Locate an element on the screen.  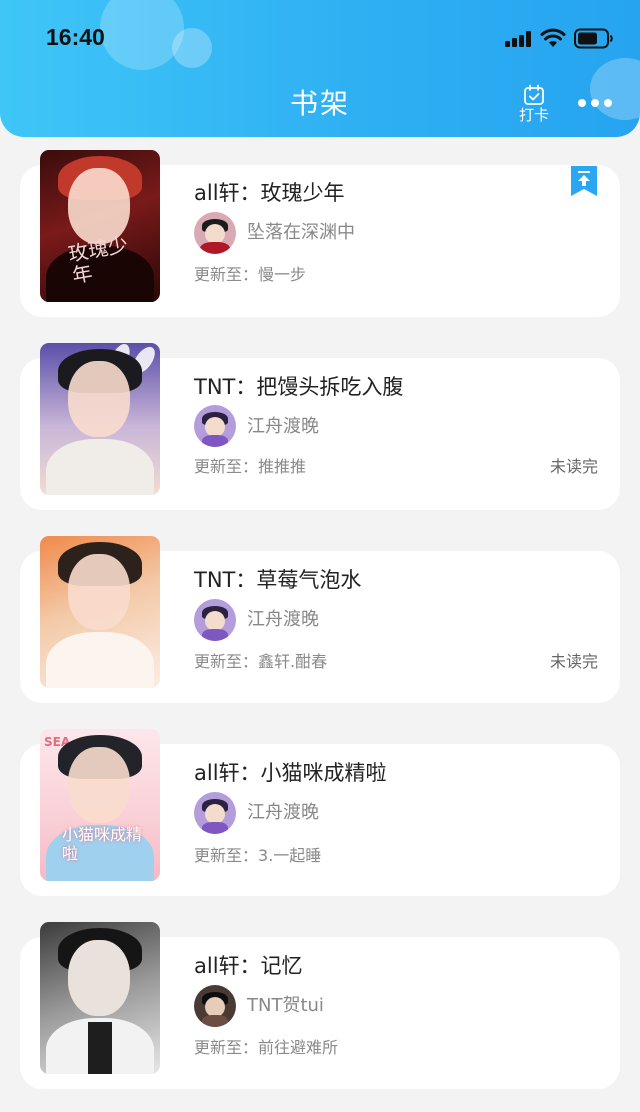
wifi-icon is located at coordinates (553, 37).